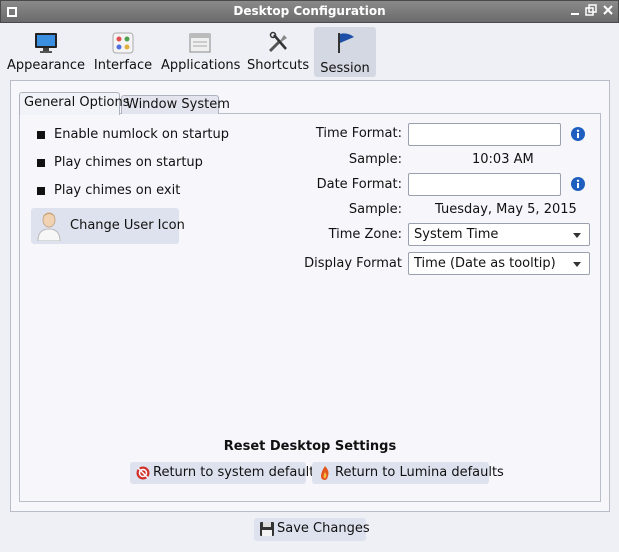 This screenshot has width=619, height=552. Describe the element at coordinates (323, 528) in the screenshot. I see `button-label: Save Changes` at that location.